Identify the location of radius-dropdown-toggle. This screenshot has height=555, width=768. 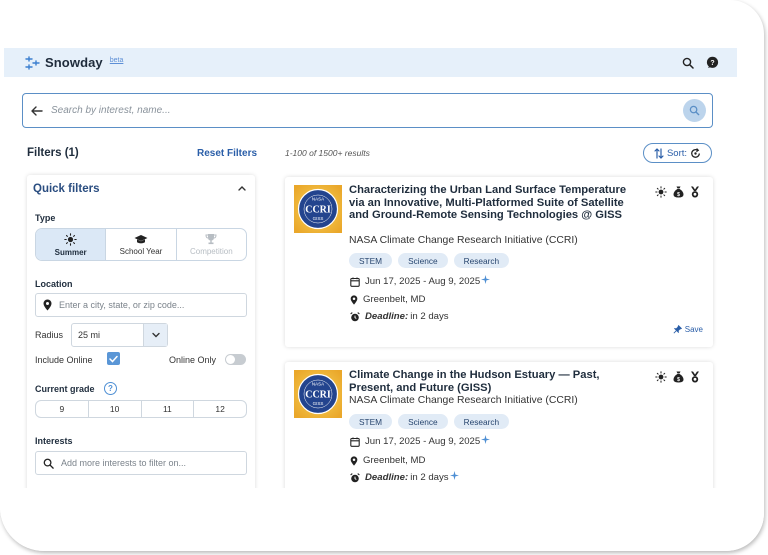
(155, 335).